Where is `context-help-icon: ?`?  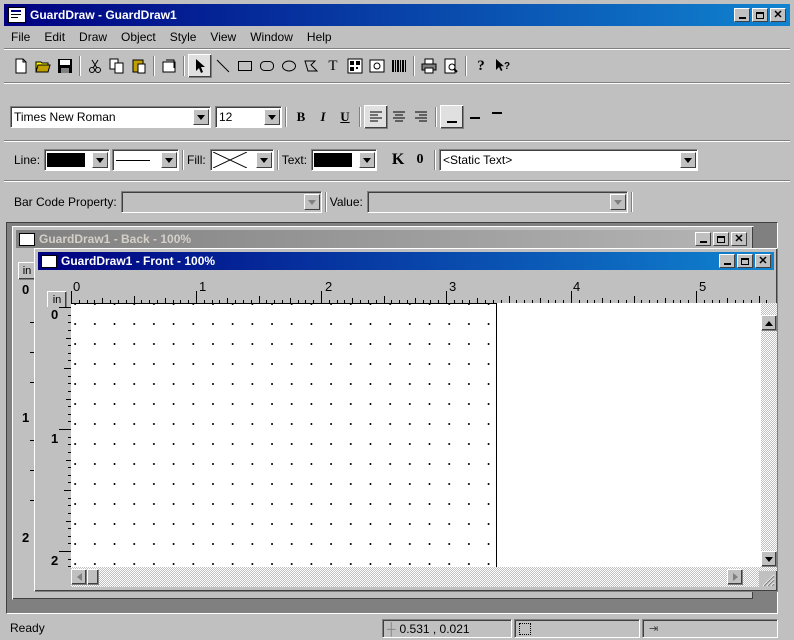 context-help-icon: ? is located at coordinates (503, 66).